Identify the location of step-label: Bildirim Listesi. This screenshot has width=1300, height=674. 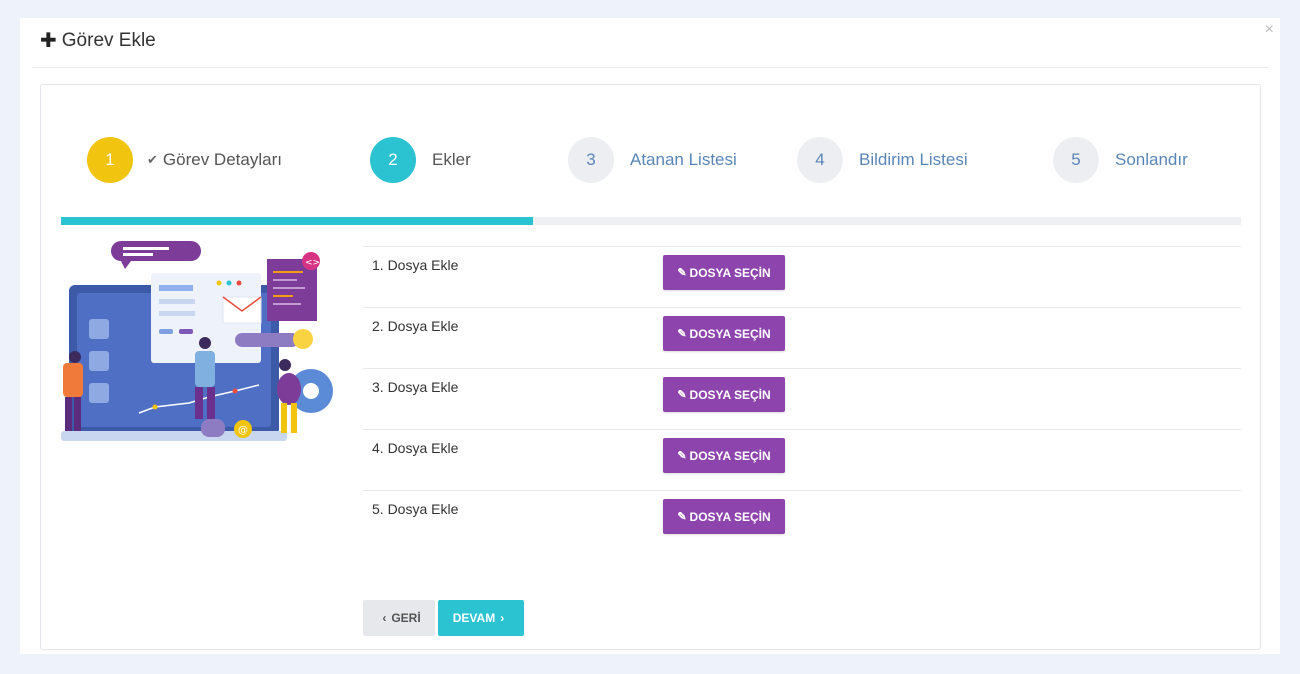
(913, 159).